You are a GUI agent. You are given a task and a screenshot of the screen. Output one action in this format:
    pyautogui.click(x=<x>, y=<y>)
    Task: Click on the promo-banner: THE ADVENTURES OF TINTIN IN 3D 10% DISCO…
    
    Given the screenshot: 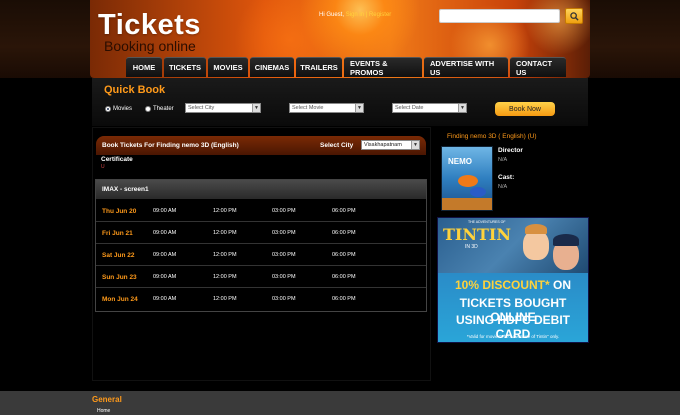 What is the action you would take?
    pyautogui.click(x=513, y=280)
    